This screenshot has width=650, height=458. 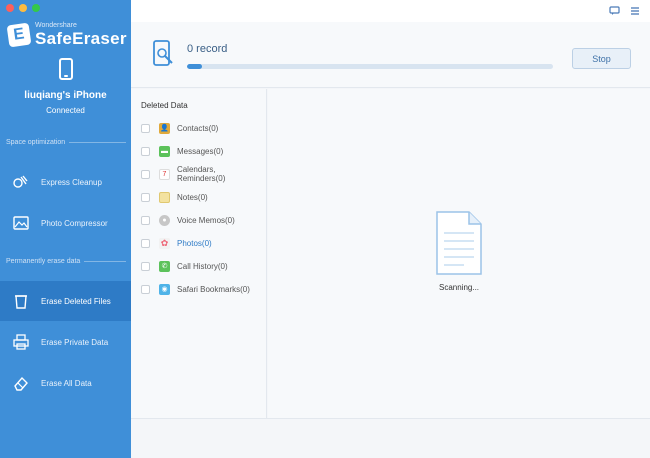 What do you see at coordinates (21, 342) in the screenshot?
I see `printer-icon` at bounding box center [21, 342].